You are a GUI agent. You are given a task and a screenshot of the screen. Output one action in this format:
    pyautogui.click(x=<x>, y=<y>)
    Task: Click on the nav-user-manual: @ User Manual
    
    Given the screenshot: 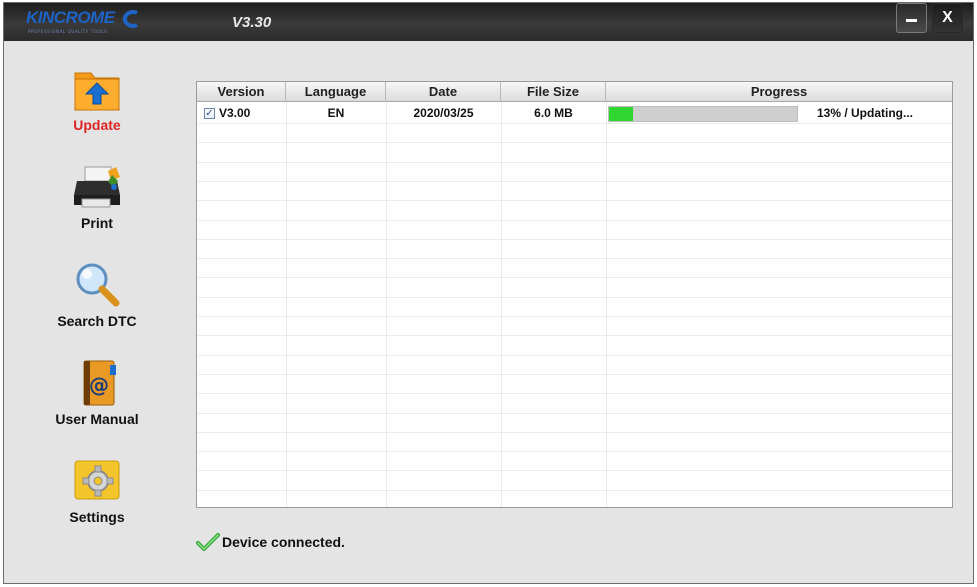 What is the action you would take?
    pyautogui.click(x=97, y=393)
    